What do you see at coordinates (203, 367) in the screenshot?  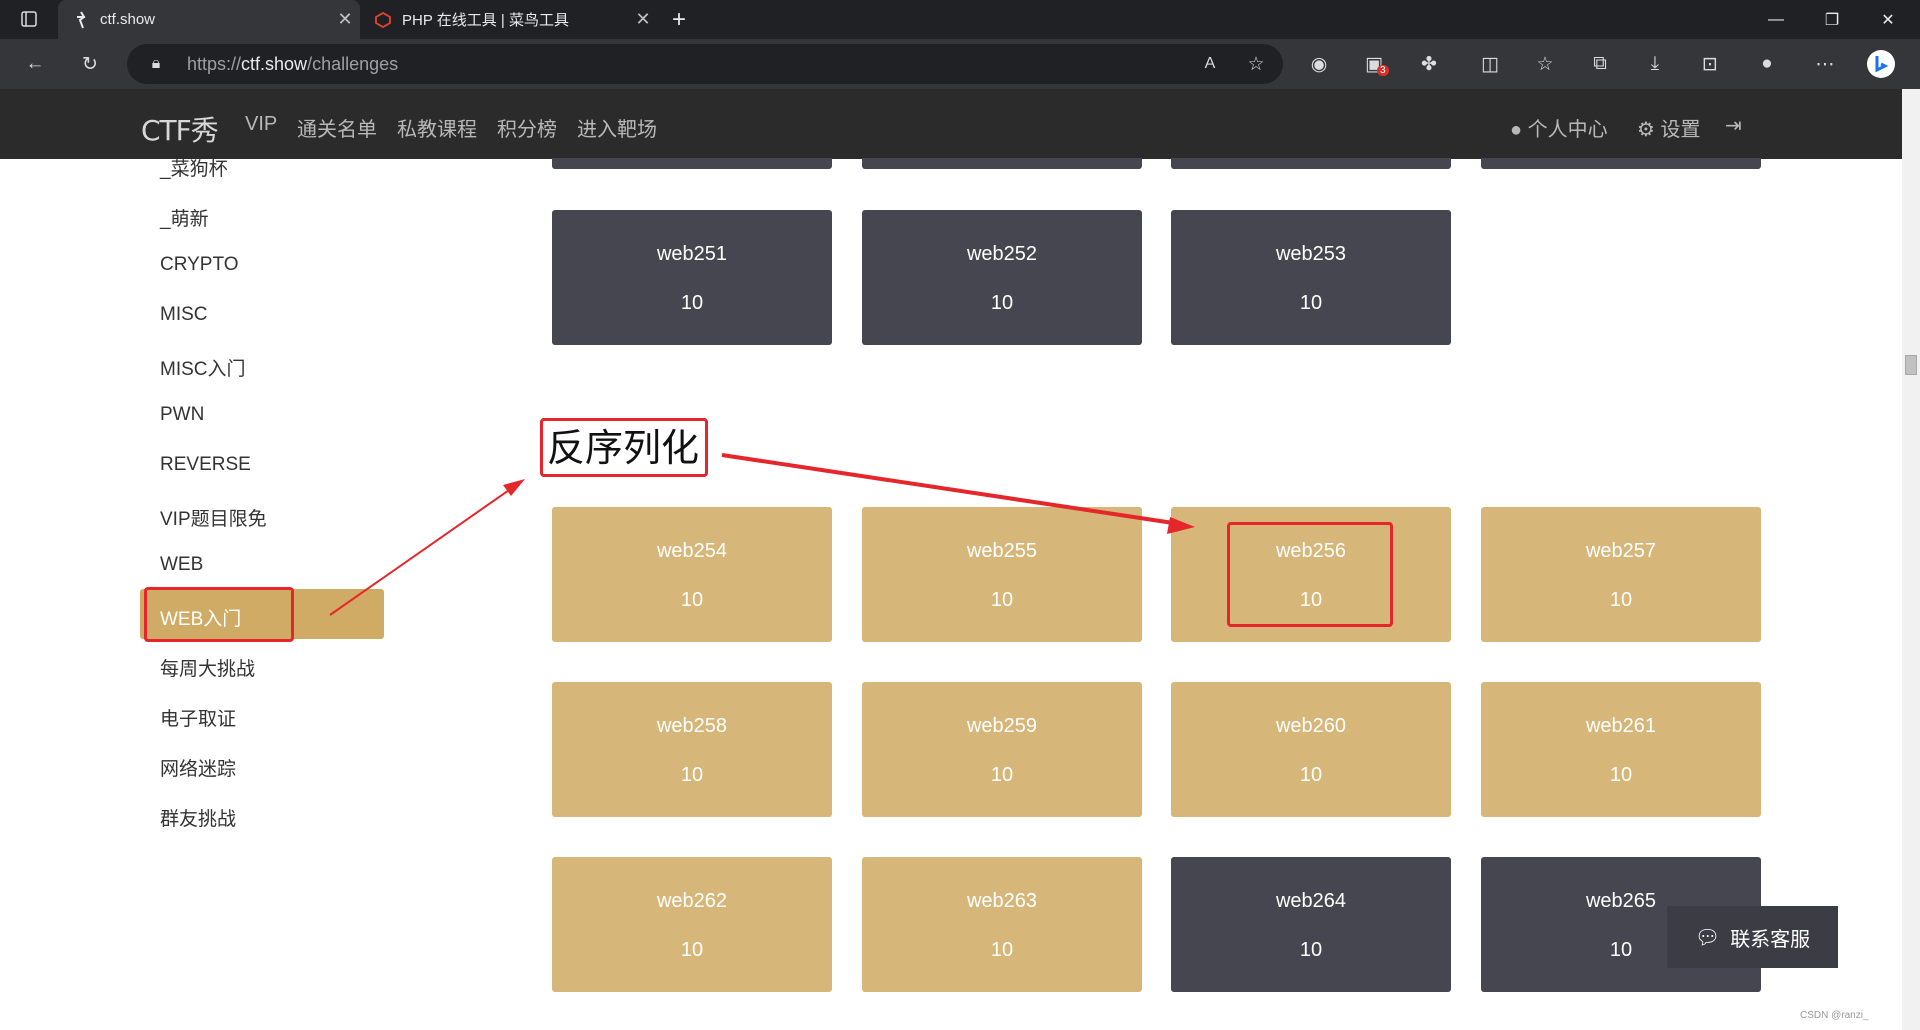 I see `sidebar-item-misc-intro: MISC入门` at bounding box center [203, 367].